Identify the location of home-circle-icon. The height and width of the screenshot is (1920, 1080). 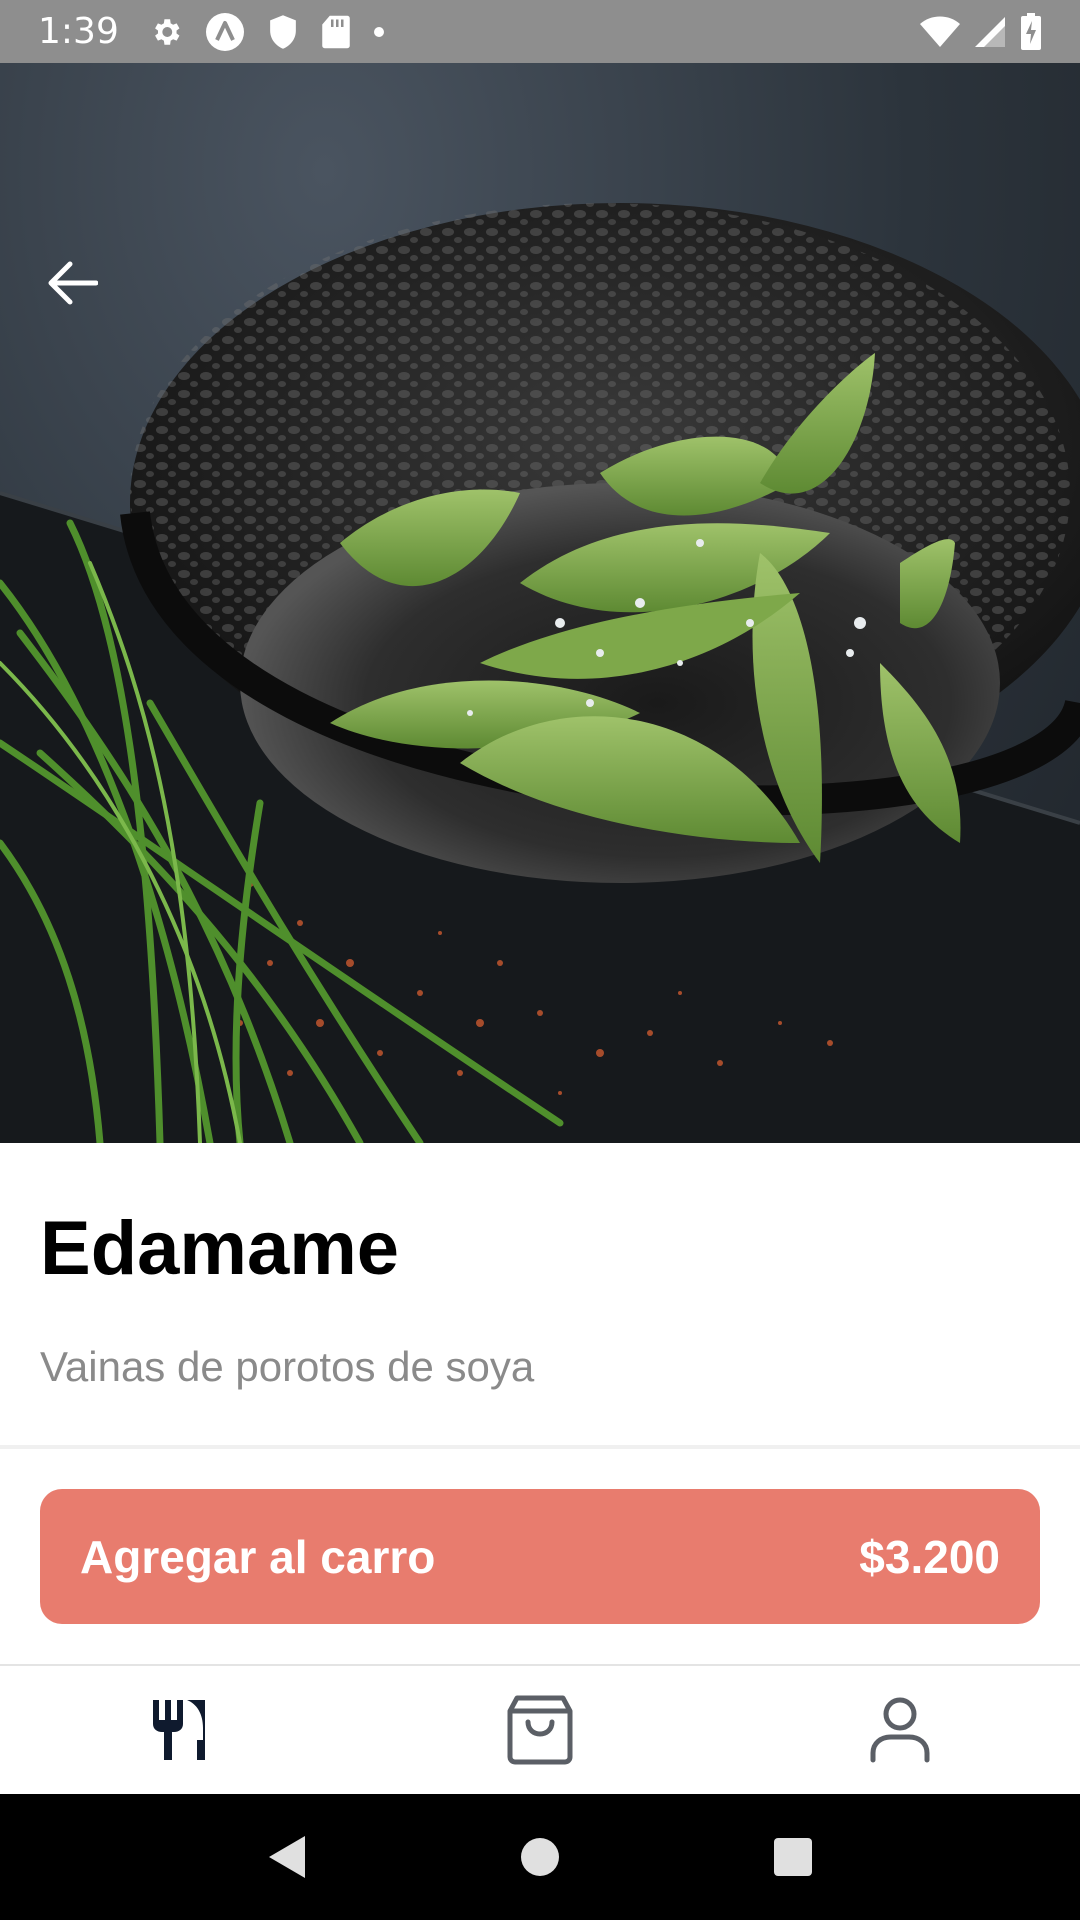
(539, 1857).